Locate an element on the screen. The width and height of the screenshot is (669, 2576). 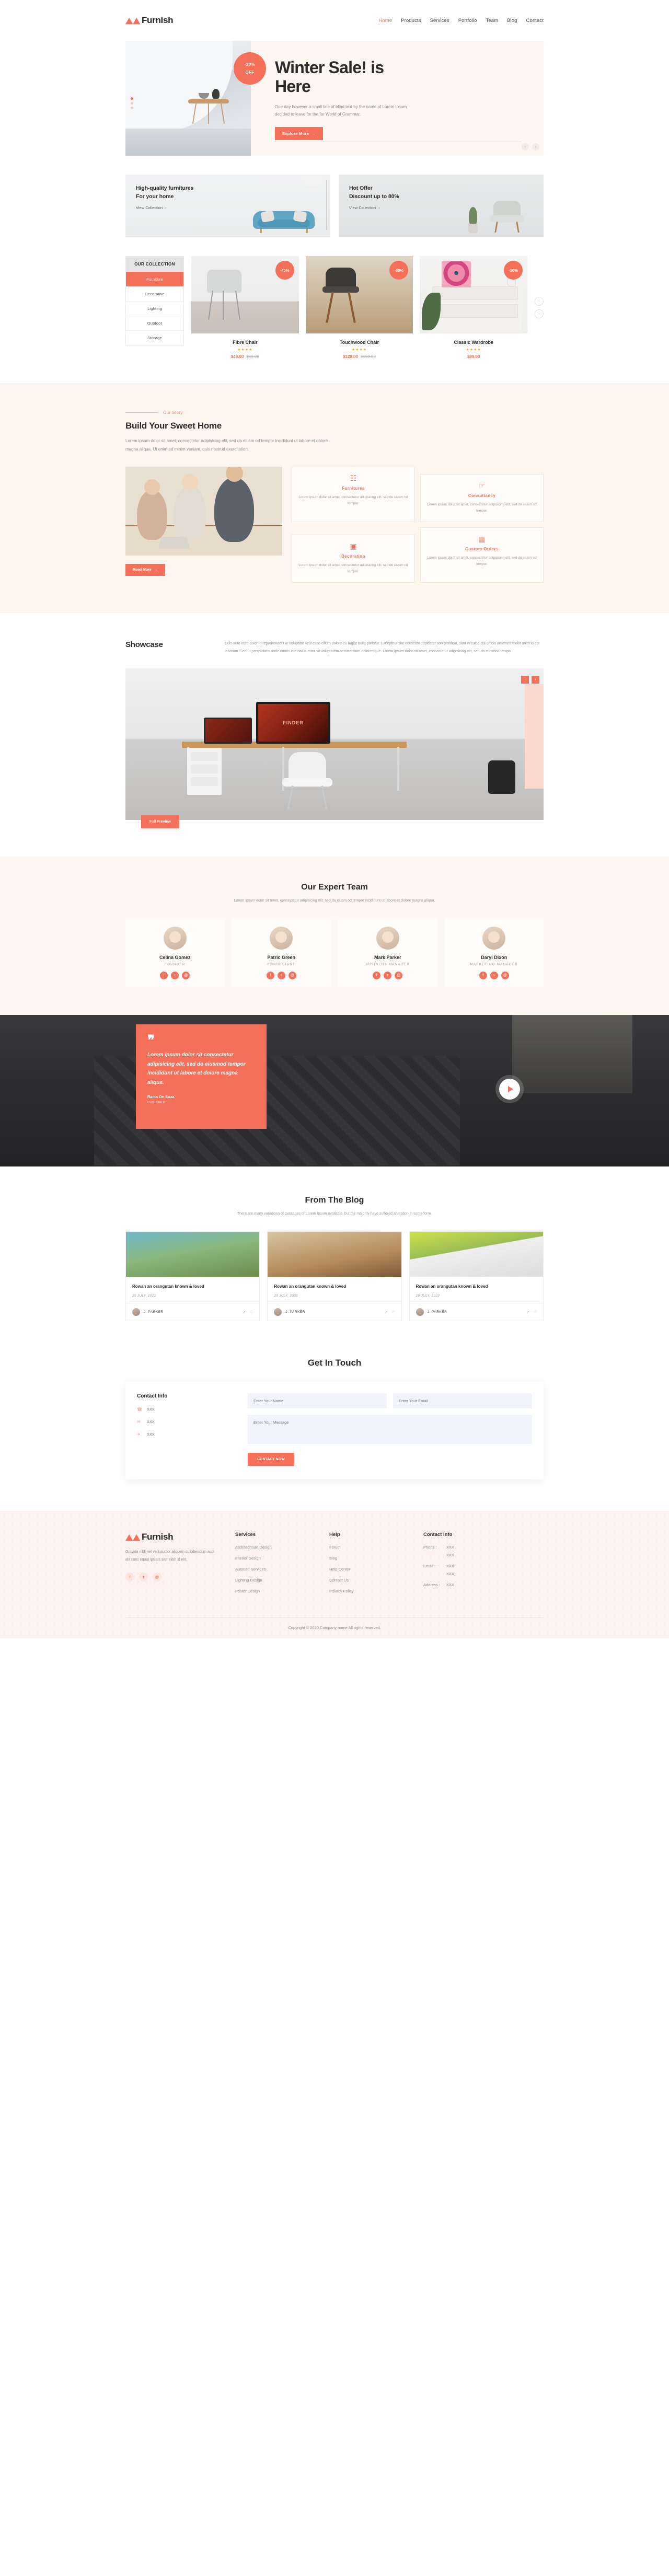
category-furniture: Furniture is located at coordinates (154, 279).